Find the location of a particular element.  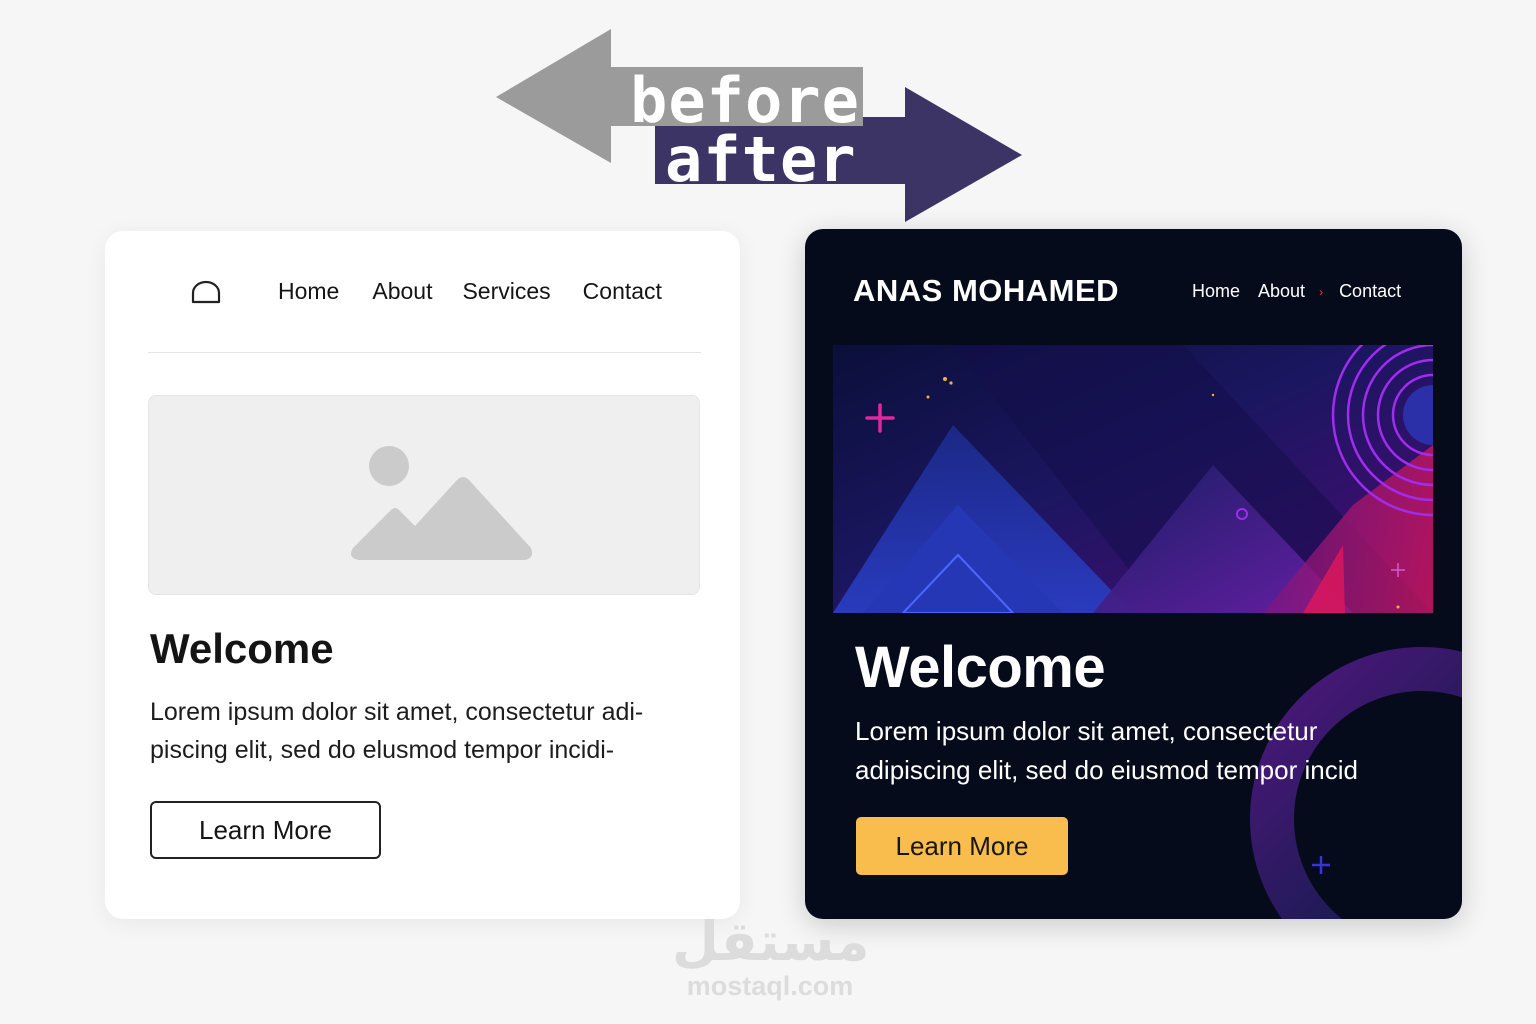

mostaql-watermark: مستقل mostaql.com is located at coordinates (771, 955).